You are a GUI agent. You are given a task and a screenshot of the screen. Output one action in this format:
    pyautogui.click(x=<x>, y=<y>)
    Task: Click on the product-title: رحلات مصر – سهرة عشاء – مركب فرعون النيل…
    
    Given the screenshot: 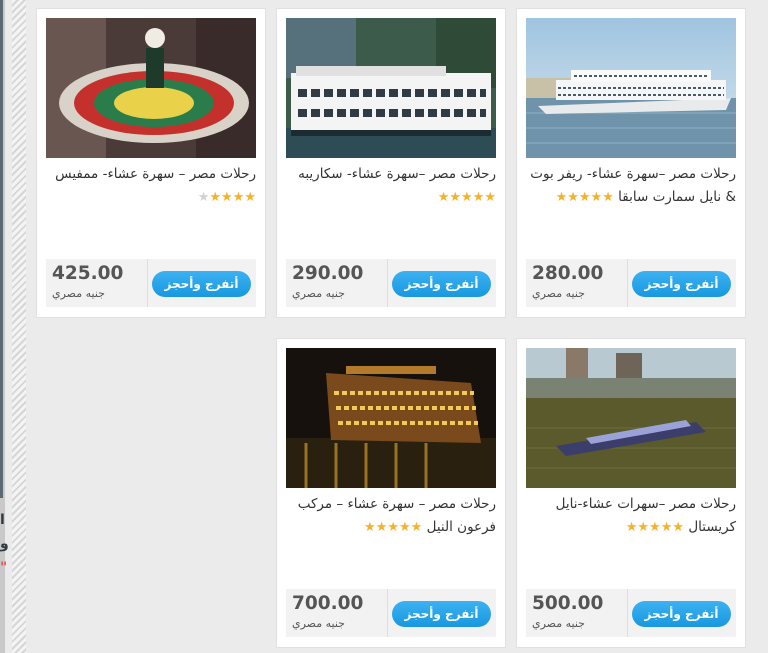 What is the action you would take?
    pyautogui.click(x=390, y=516)
    